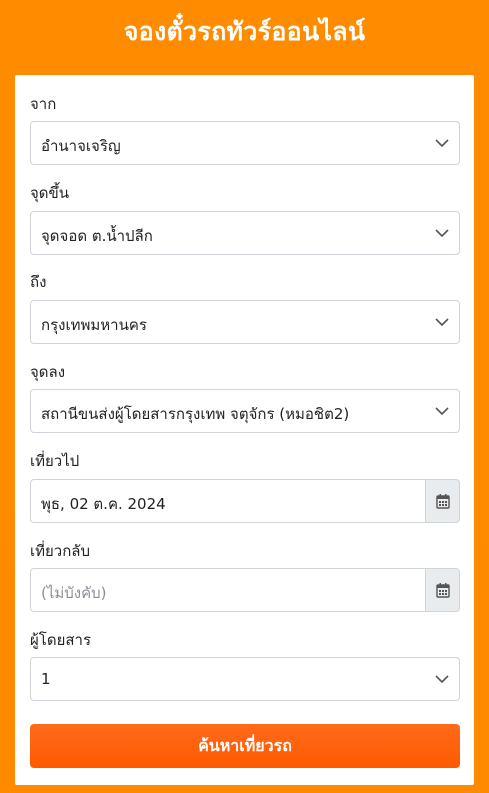  What do you see at coordinates (50, 193) in the screenshot?
I see `pickup-label: จุดขึ้น` at bounding box center [50, 193].